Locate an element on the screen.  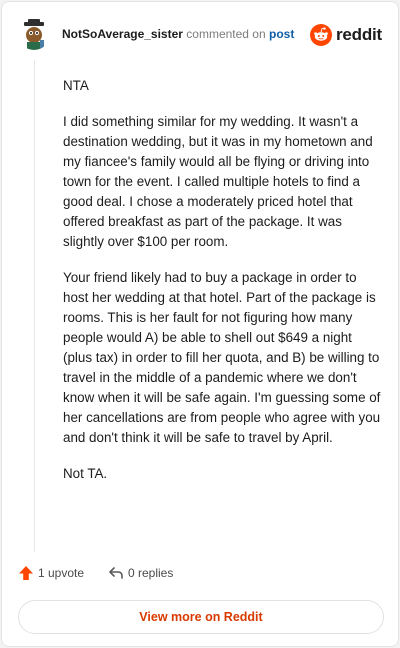
reddit-wordmark: reddit is located at coordinates (358, 34).